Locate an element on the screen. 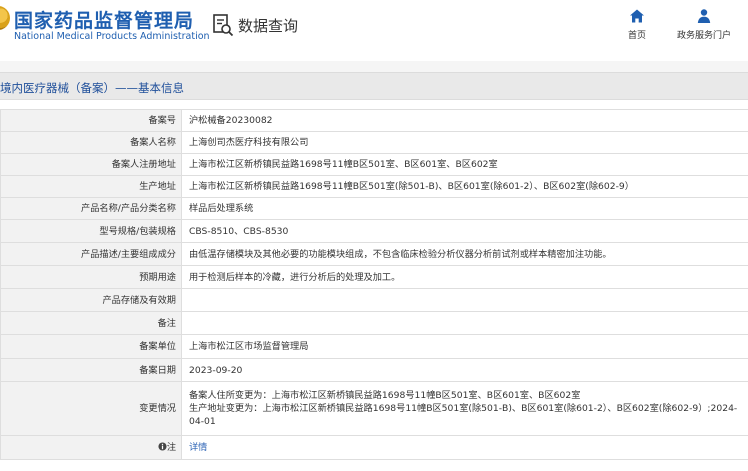  data-query-label: 数据查询 is located at coordinates (268, 25).